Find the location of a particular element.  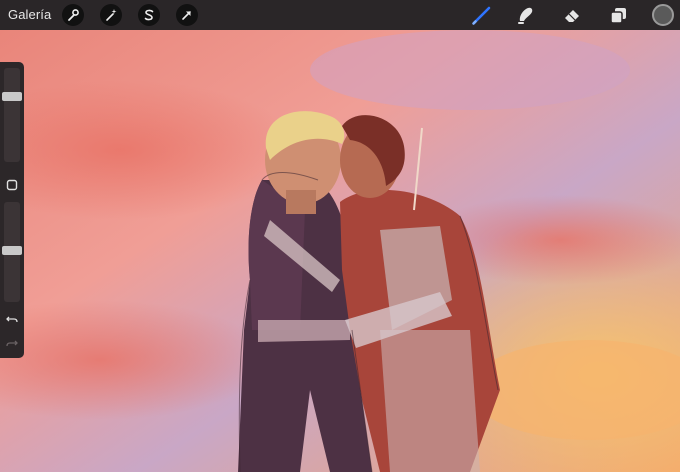

gallery-button: Galería is located at coordinates (29, 14).